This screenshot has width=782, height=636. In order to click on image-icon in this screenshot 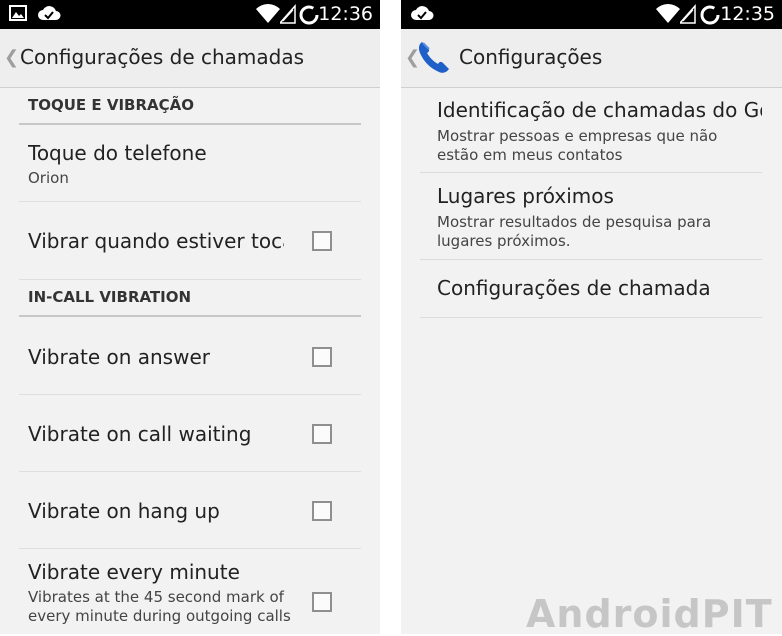, I will do `click(18, 15)`.